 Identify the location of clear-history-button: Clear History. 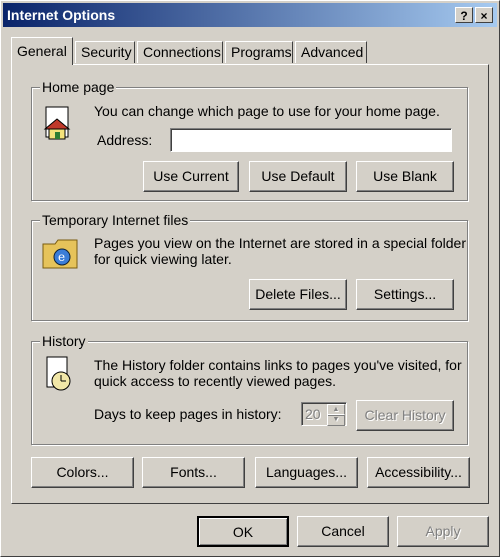
(405, 415).